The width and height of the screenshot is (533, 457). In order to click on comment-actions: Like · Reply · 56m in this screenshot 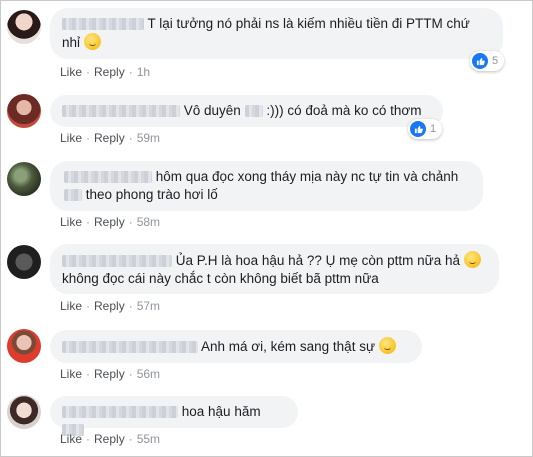, I will do `click(110, 374)`.